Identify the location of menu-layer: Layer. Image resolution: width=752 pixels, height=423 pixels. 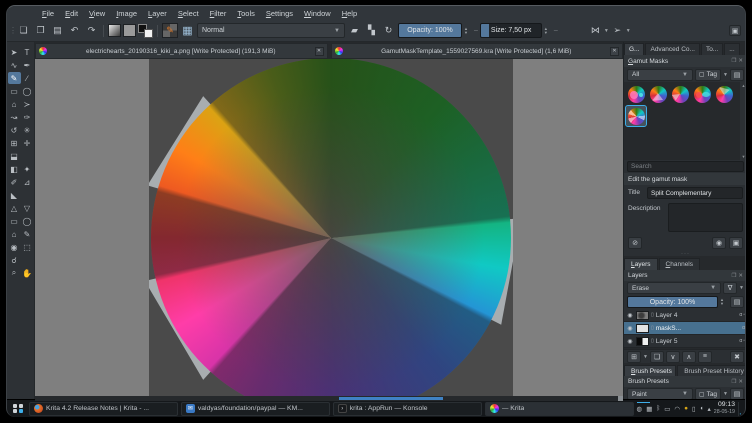
(157, 13).